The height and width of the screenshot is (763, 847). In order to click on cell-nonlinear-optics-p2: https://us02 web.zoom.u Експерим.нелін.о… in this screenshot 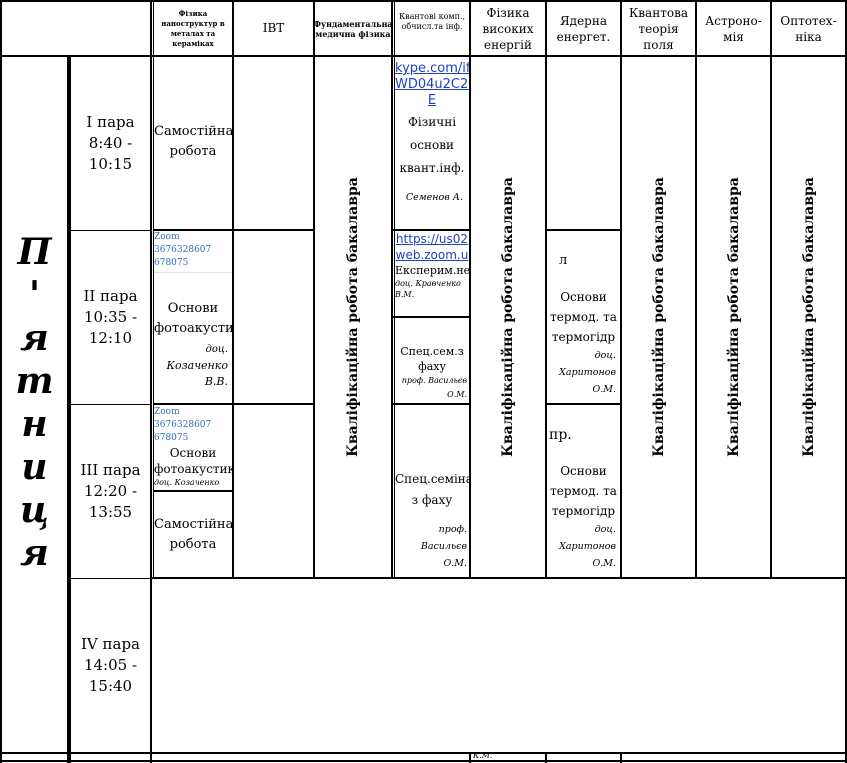, I will do `click(432, 273)`.